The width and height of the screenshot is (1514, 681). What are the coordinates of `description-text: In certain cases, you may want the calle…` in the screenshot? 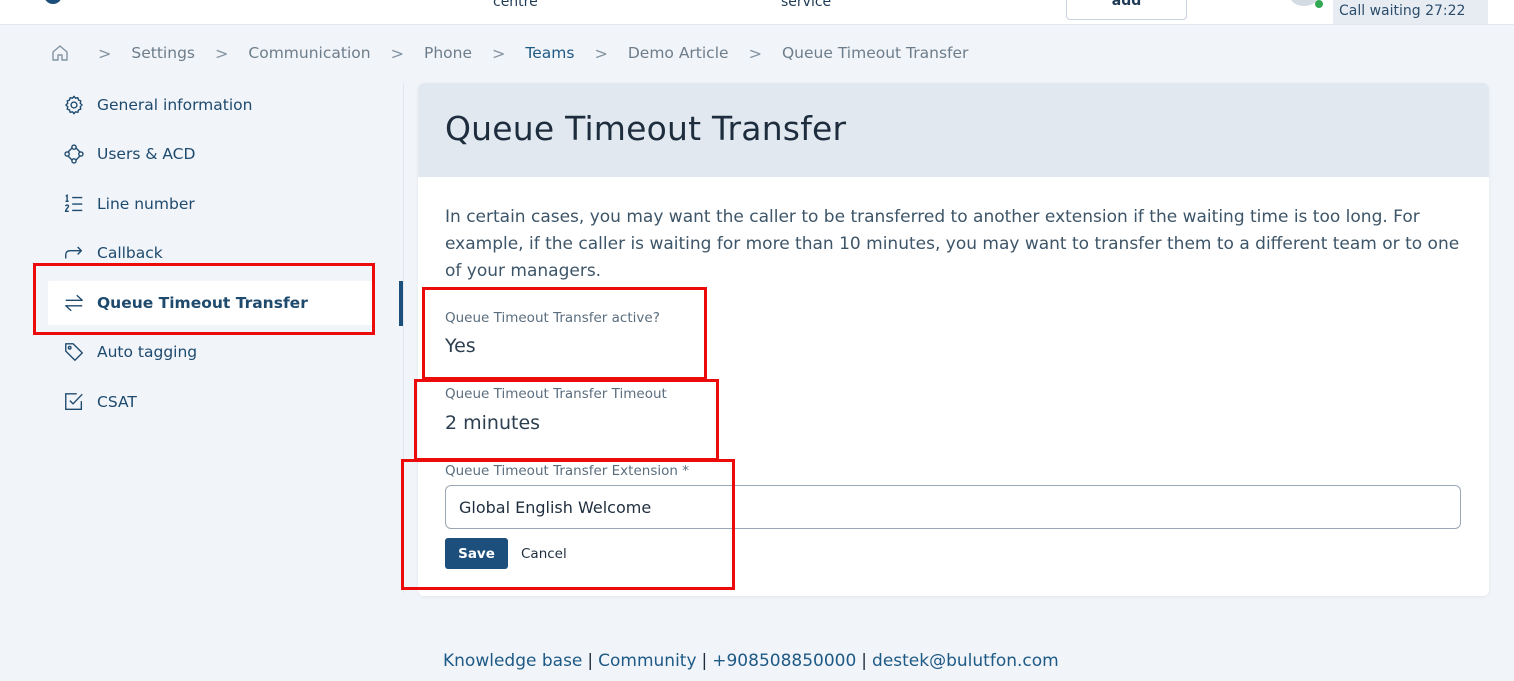 It's located at (952, 244).